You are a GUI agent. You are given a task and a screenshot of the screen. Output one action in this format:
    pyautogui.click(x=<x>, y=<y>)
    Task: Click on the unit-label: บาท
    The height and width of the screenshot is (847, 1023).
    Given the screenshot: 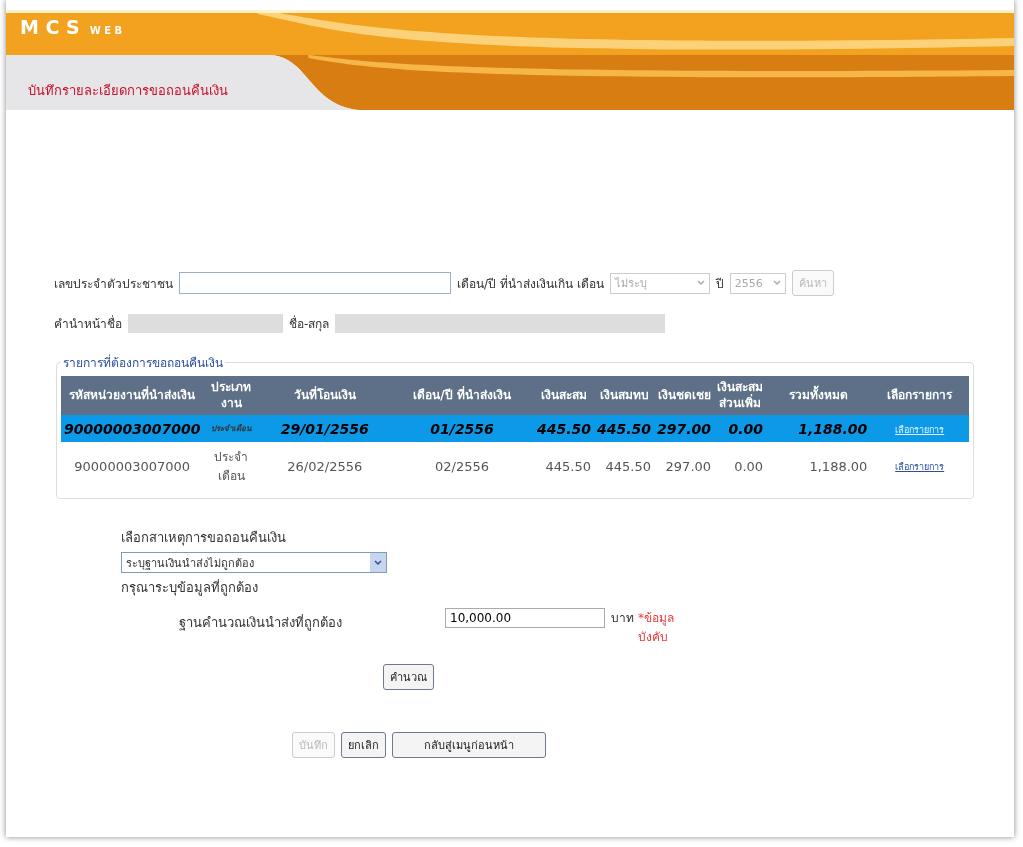 What is the action you would take?
    pyautogui.click(x=622, y=619)
    